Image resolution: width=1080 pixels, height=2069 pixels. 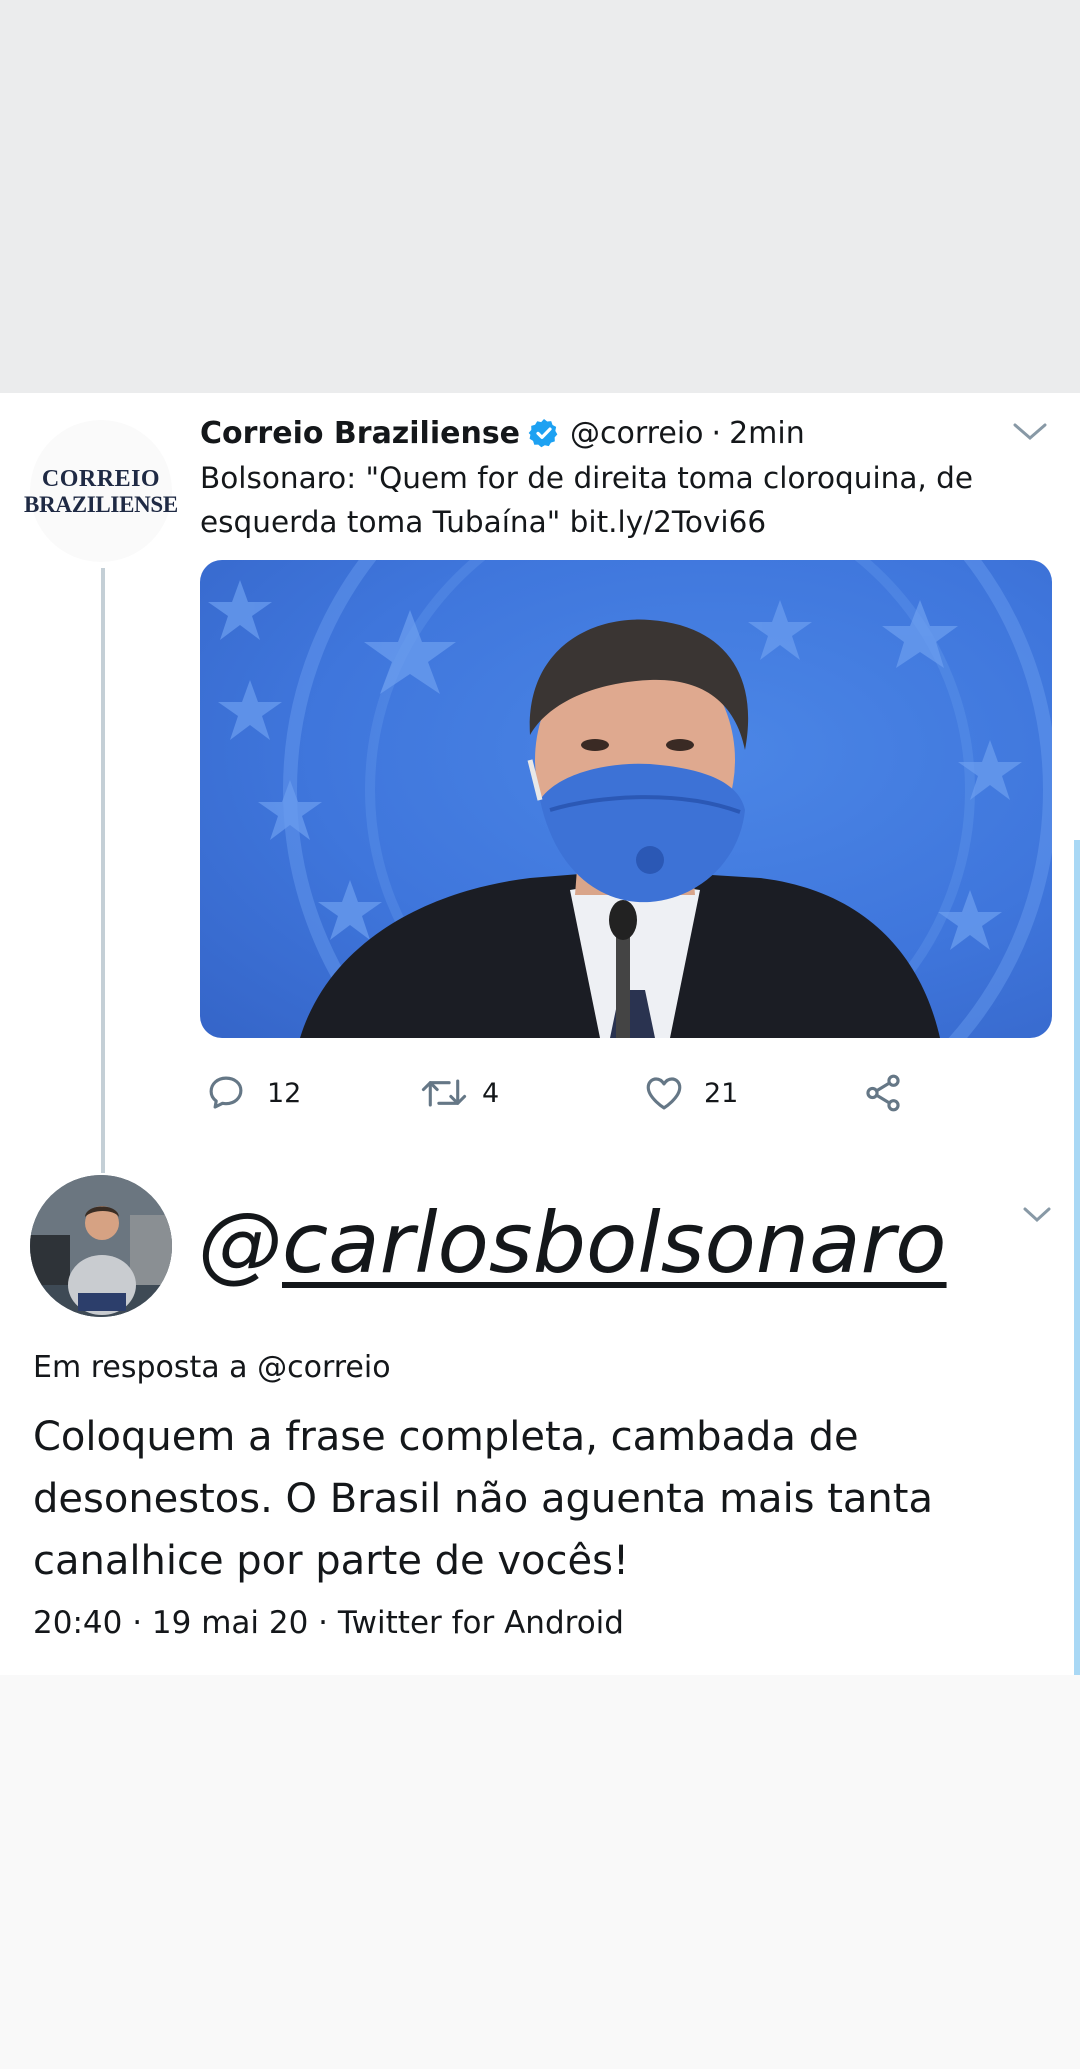 What do you see at coordinates (212, 1367) in the screenshot?
I see `in-reply-to: Em resposta a @correio` at bounding box center [212, 1367].